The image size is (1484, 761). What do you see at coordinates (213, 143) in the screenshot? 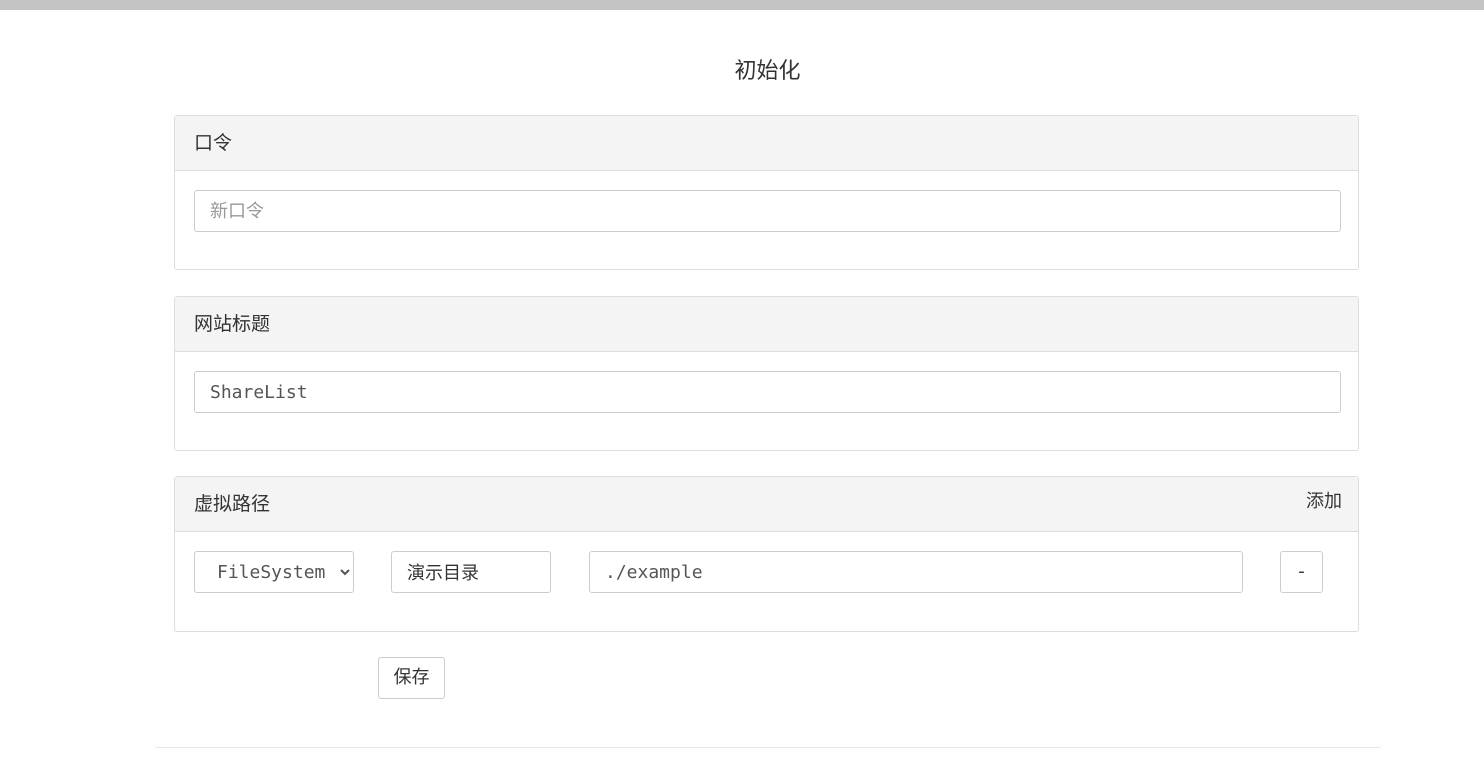
I see `password-heading-label: 口令` at bounding box center [213, 143].